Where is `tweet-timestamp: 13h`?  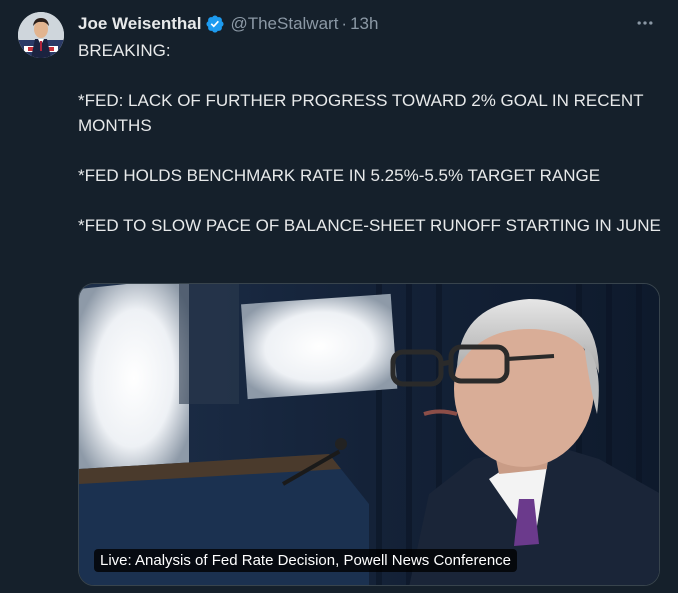
tweet-timestamp: 13h is located at coordinates (364, 24).